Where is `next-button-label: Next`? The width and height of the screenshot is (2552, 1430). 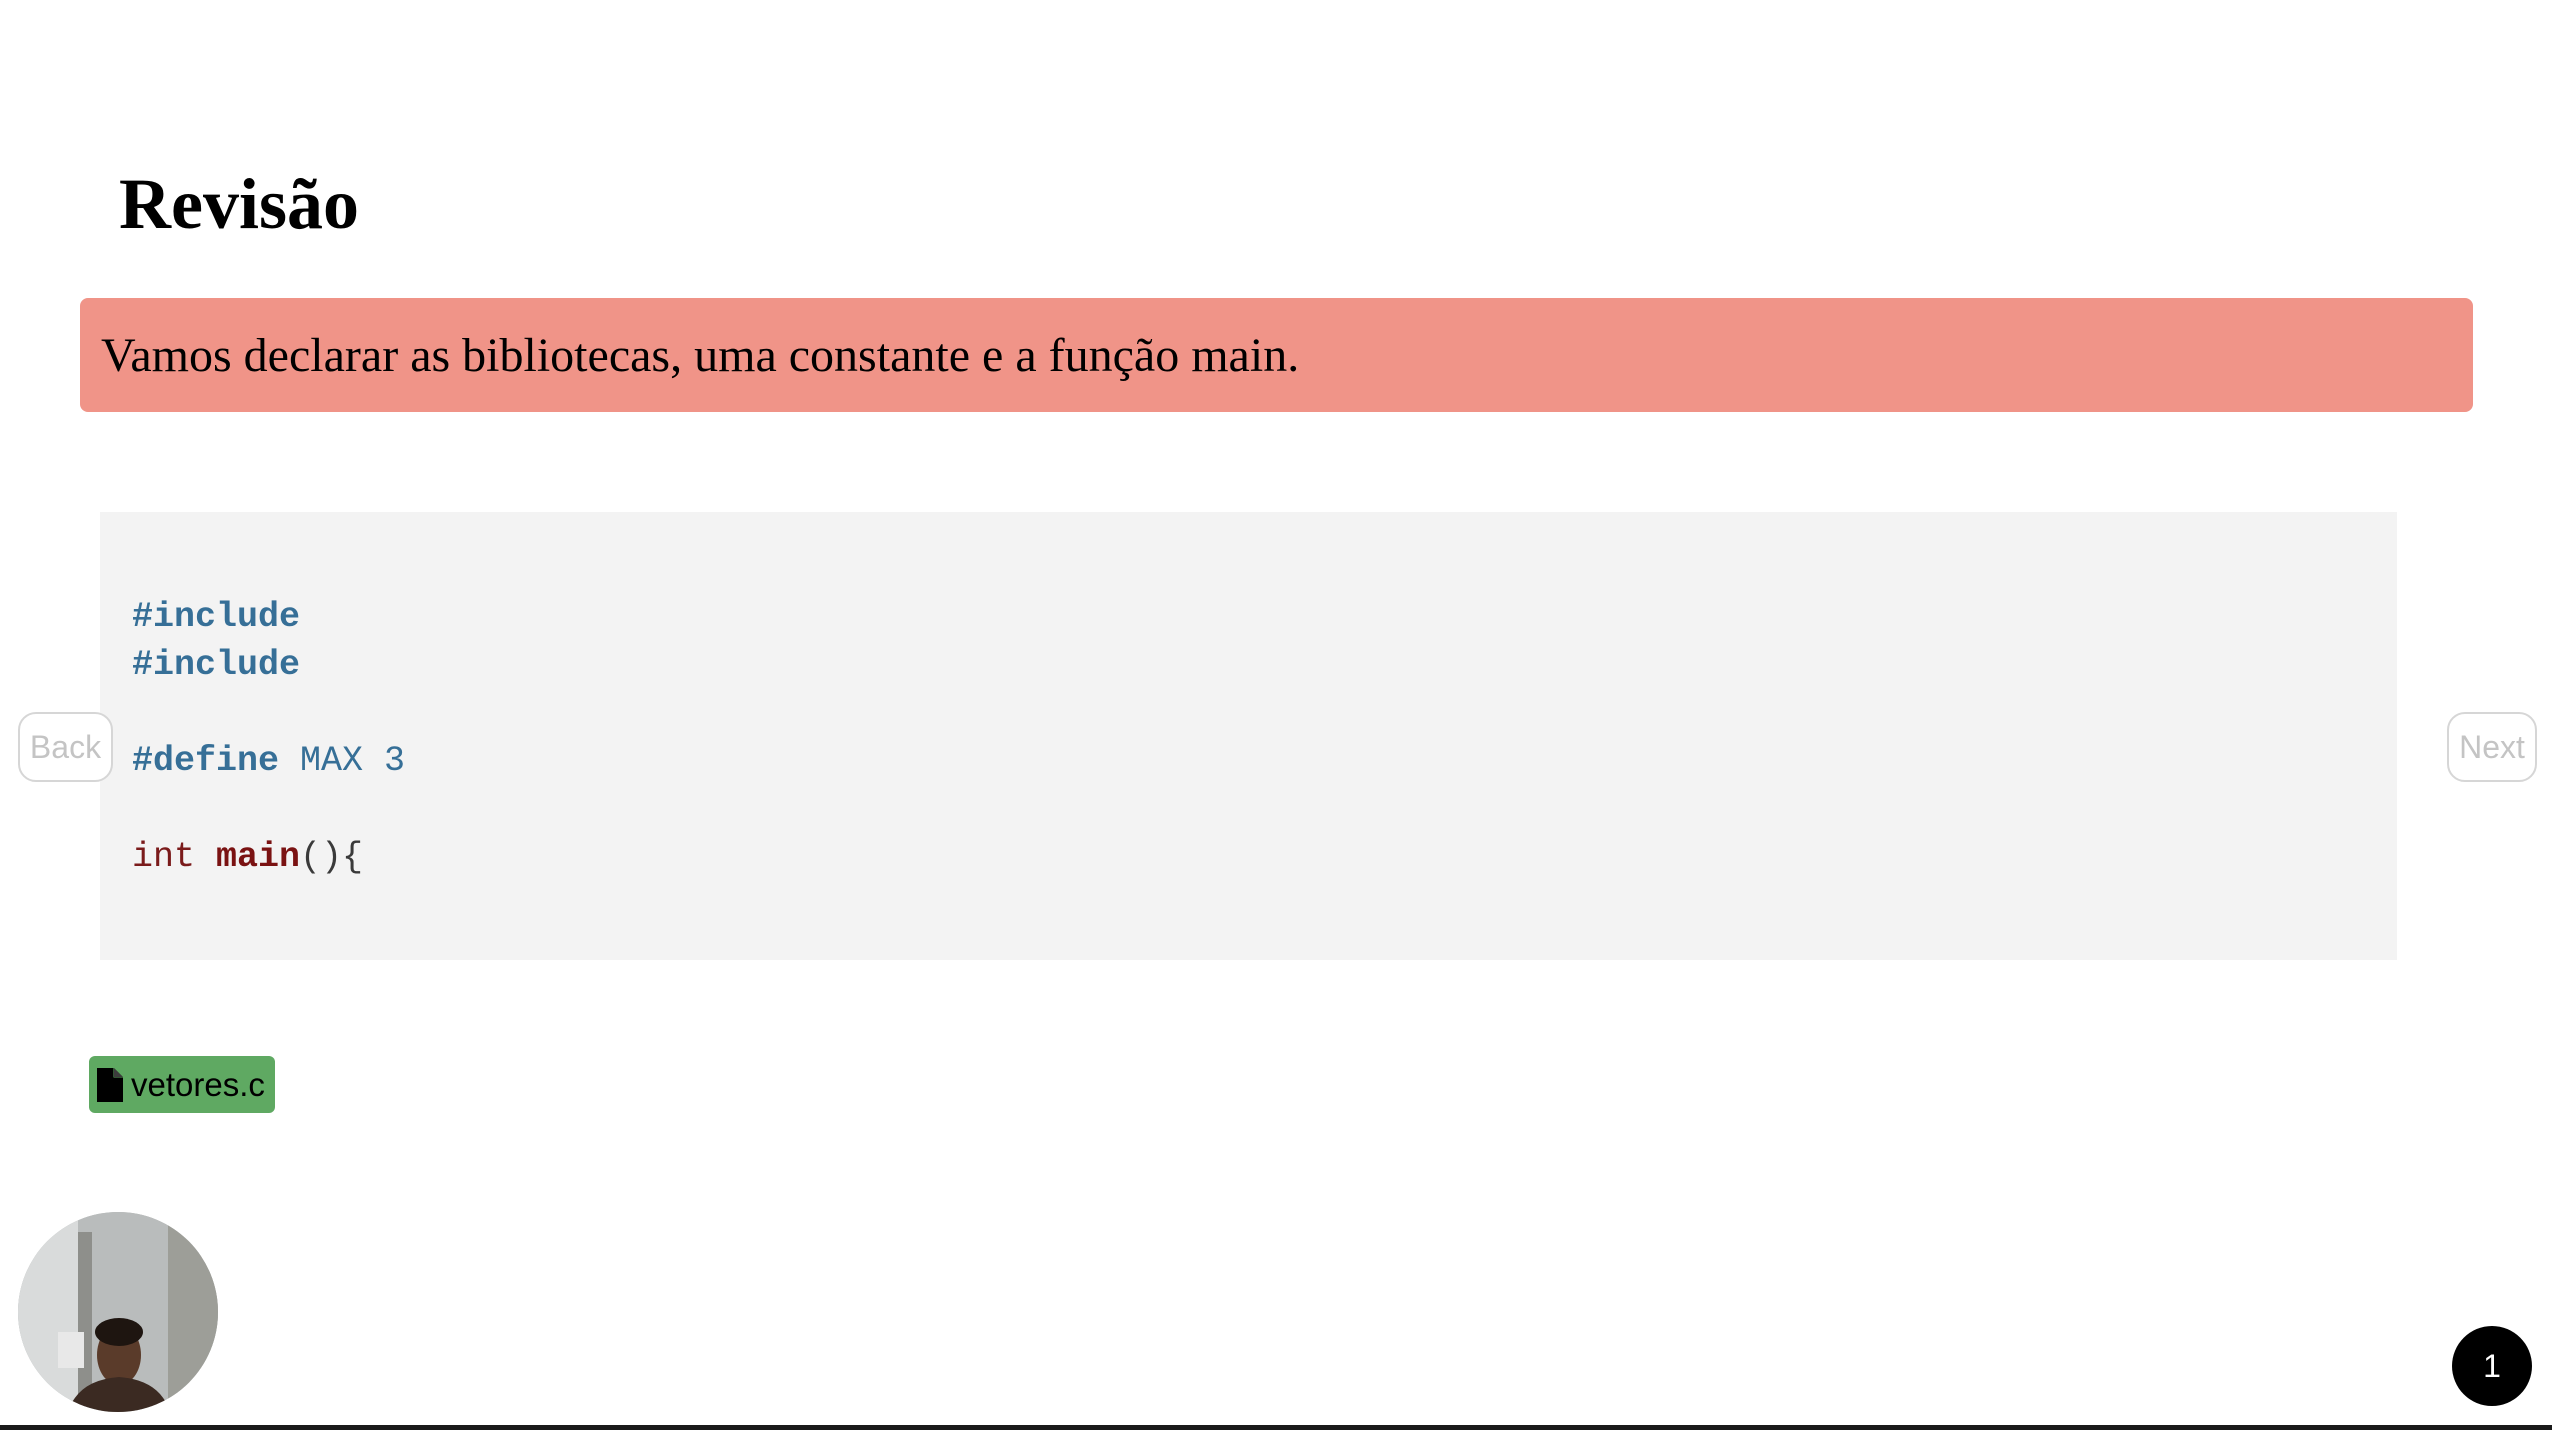
next-button-label: Next is located at coordinates (2492, 746).